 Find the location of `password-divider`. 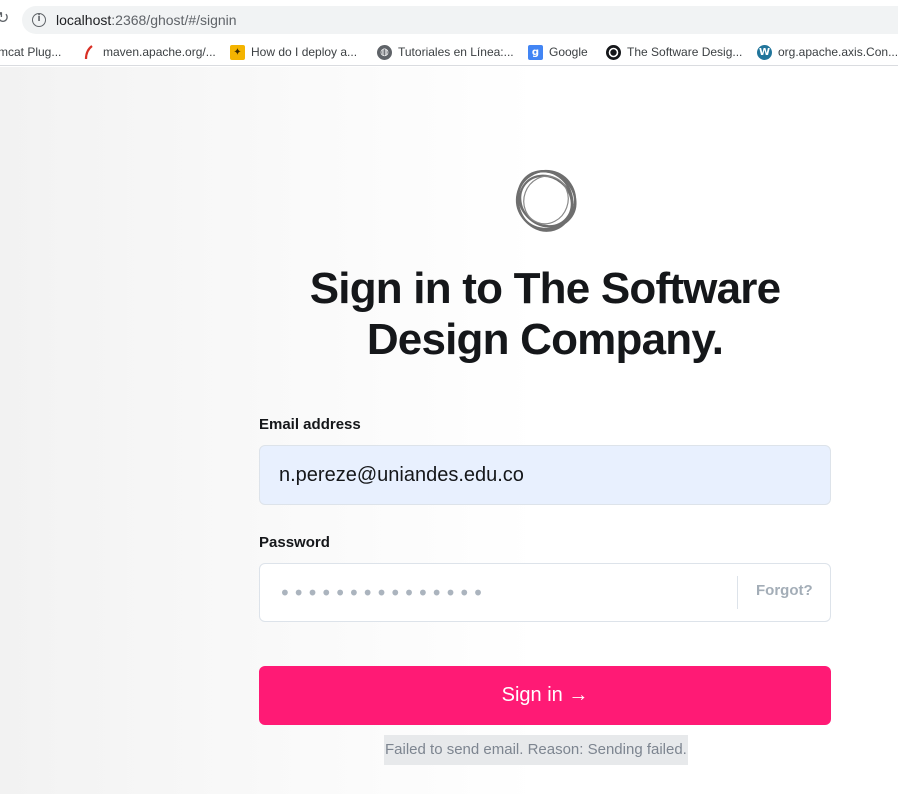

password-divider is located at coordinates (737, 592).